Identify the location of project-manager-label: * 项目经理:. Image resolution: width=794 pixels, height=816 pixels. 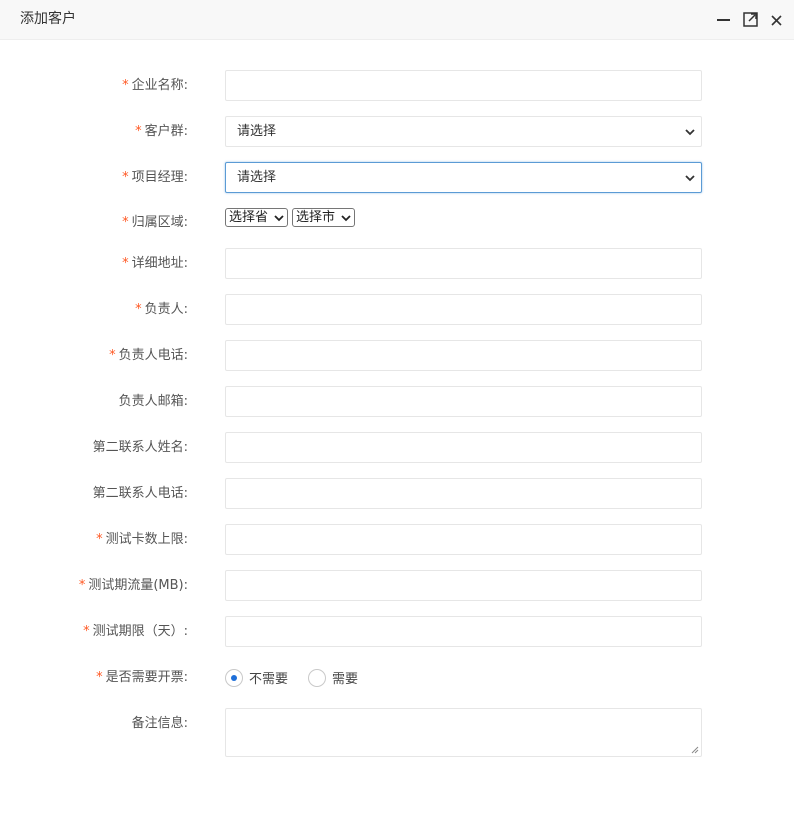
(155, 177).